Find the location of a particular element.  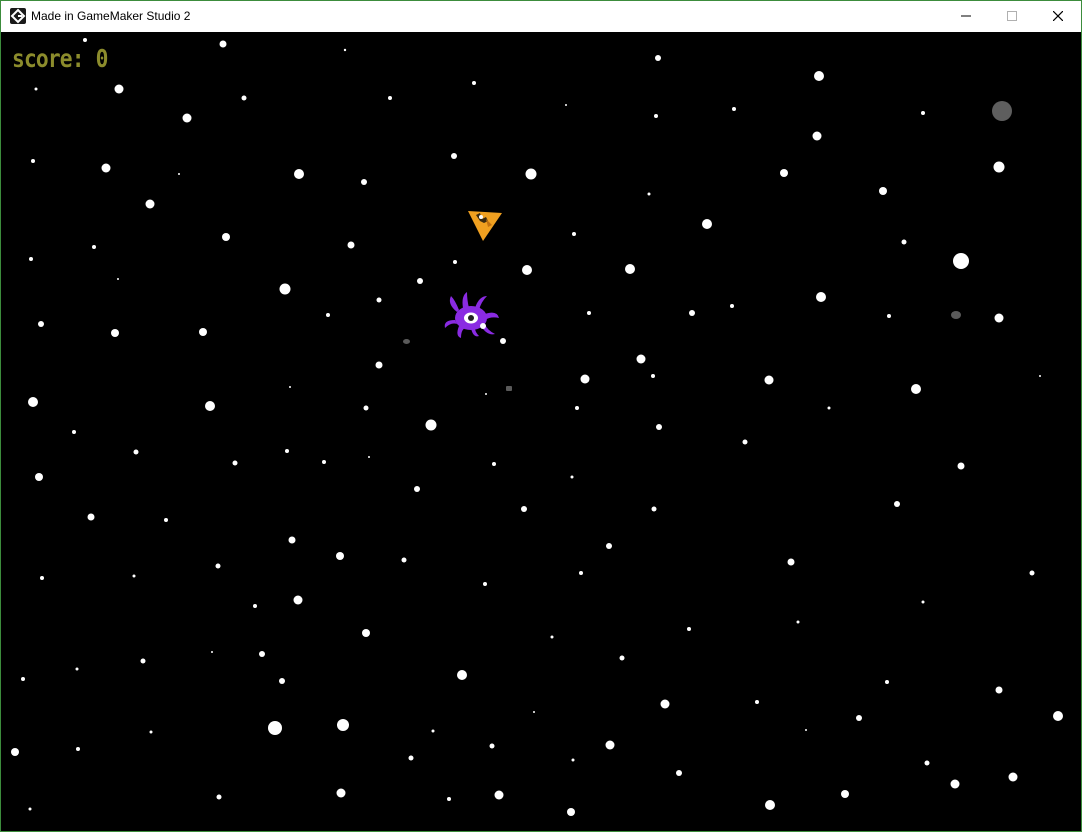

score-label: score: is located at coordinates (48, 58).